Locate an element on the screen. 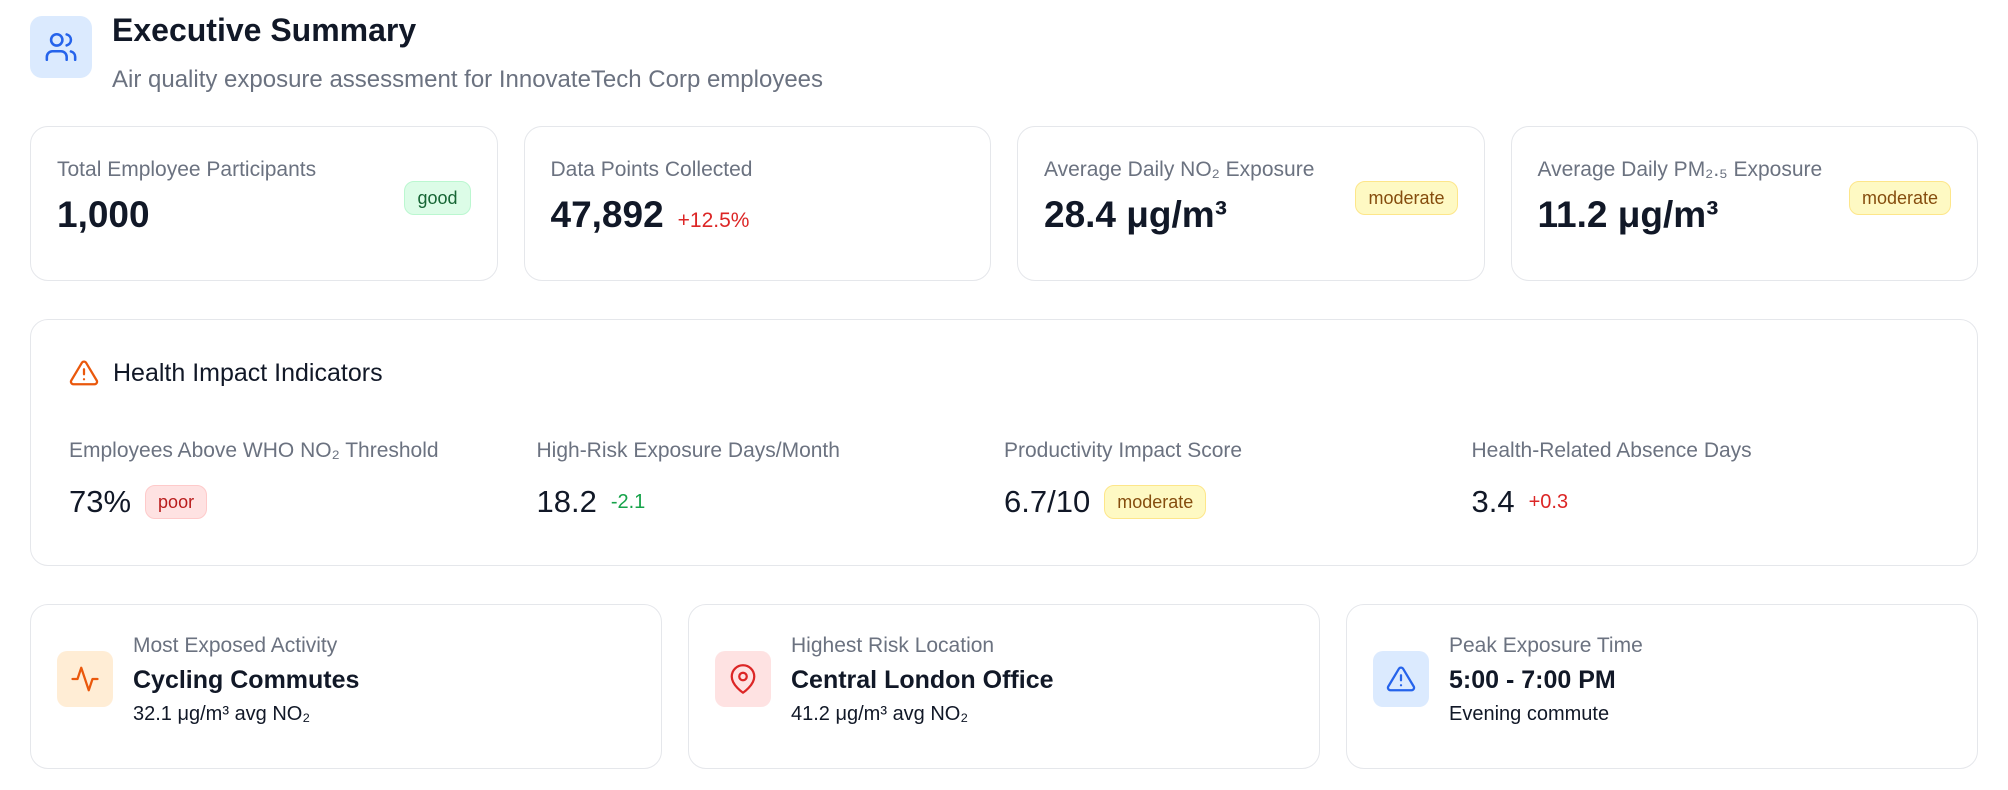  highlight-detail: 32.1 μg/m³ avg NO₂ is located at coordinates (222, 714).